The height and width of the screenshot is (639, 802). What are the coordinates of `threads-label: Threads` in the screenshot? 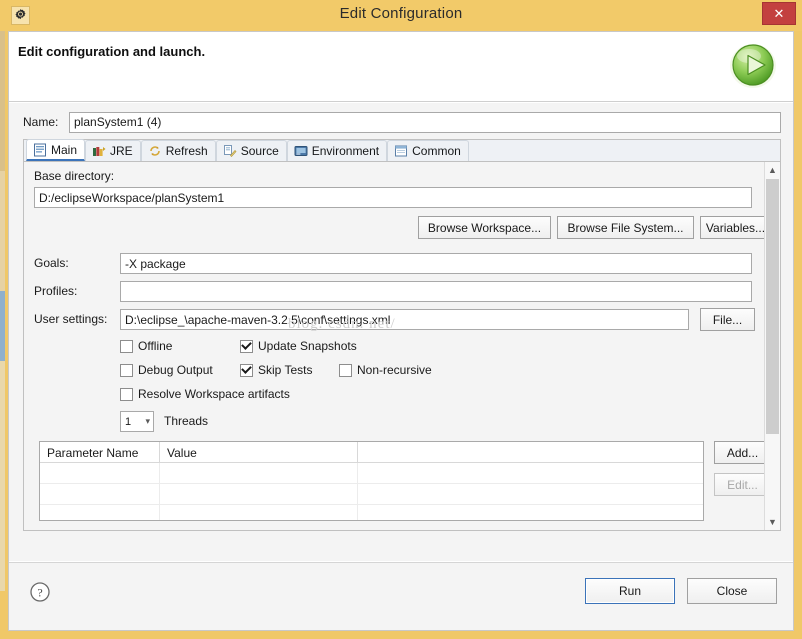 It's located at (186, 421).